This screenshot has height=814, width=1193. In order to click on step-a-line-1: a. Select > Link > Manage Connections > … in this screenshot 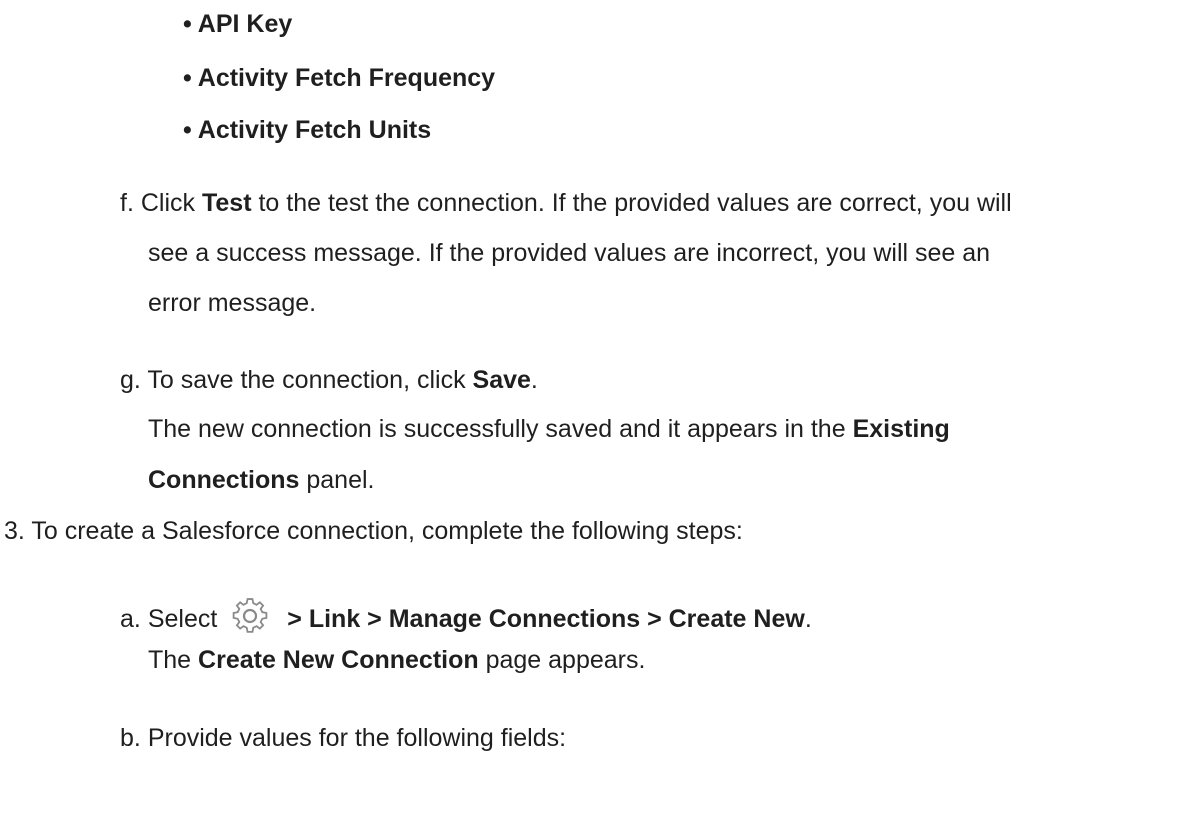, I will do `click(466, 616)`.